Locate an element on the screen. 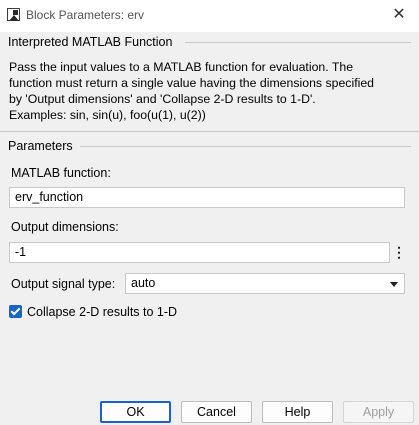 The image size is (419, 425). parameters-divider is located at coordinates (245, 146).